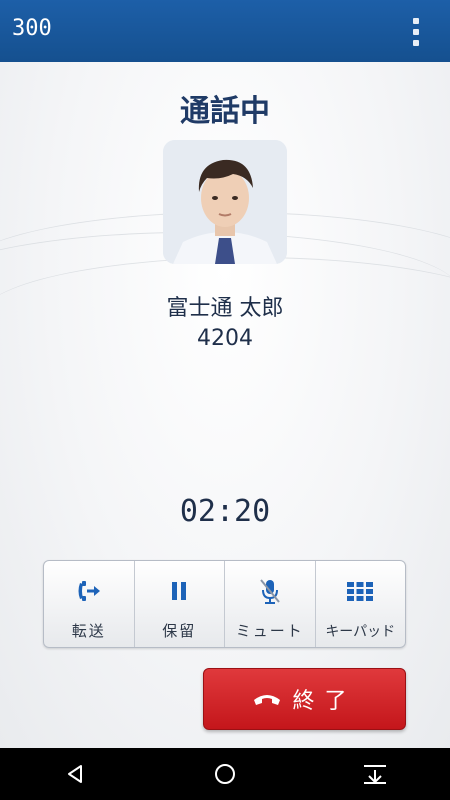 Image resolution: width=450 pixels, height=800 pixels. I want to click on hold-label: 保留, so click(179, 631).